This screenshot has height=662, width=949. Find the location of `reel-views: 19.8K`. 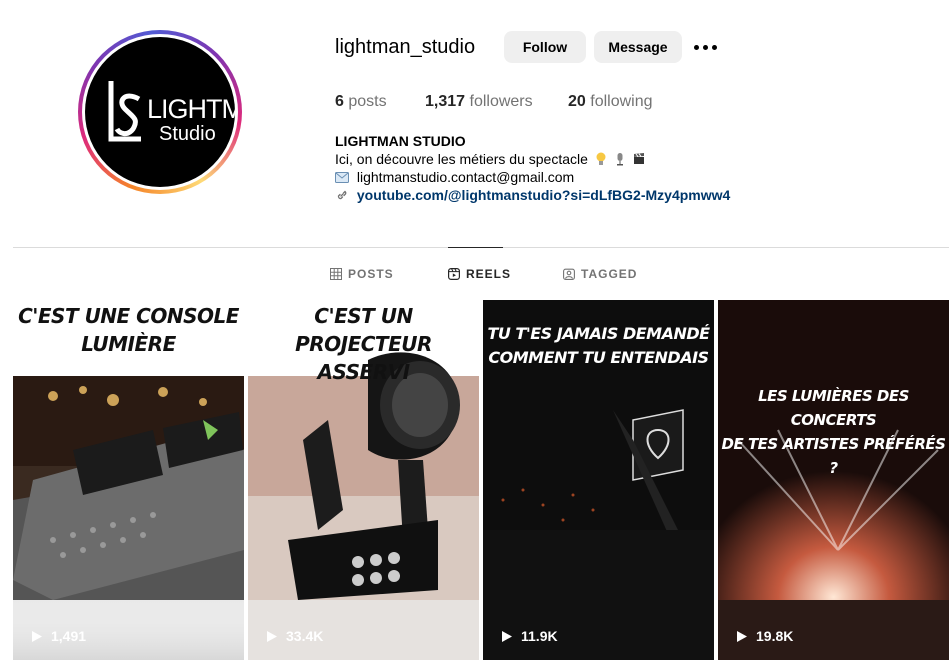

reel-views: 19.8K is located at coordinates (764, 636).